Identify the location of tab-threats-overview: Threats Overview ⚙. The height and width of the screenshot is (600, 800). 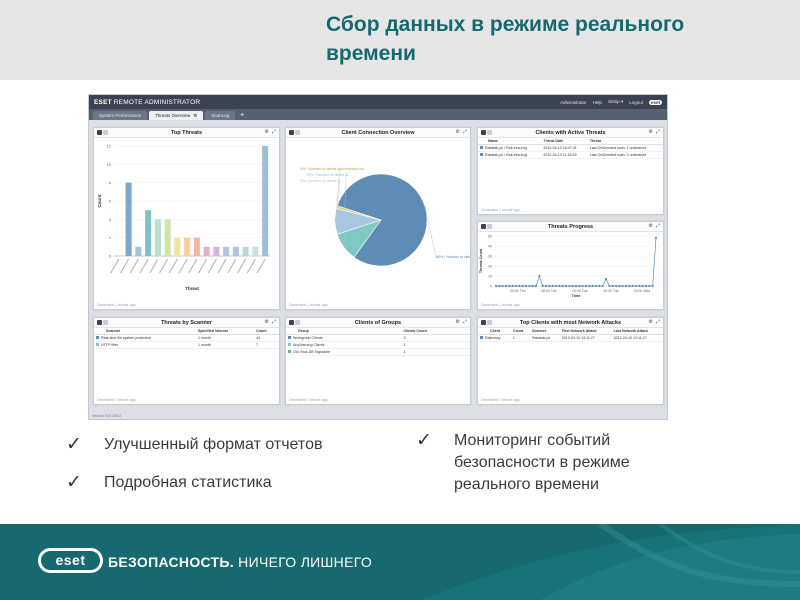
(176, 115).